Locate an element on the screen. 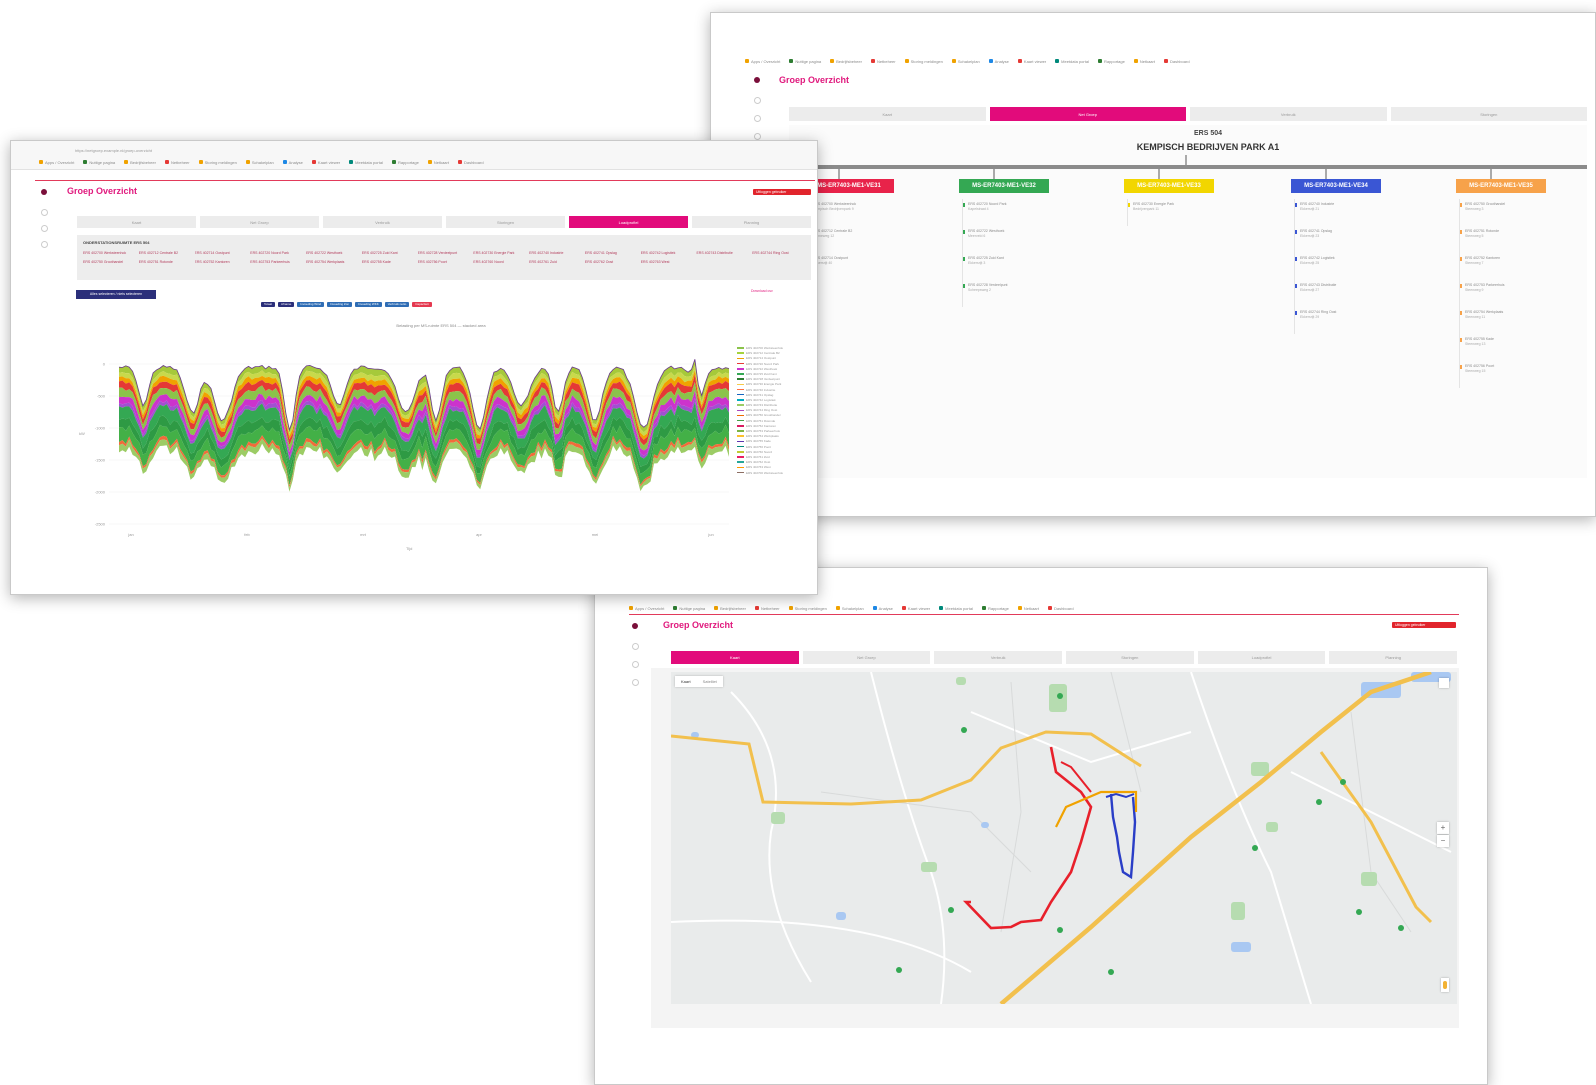 The image size is (1596, 1085). map-type-kaart: Kaart is located at coordinates (686, 681).